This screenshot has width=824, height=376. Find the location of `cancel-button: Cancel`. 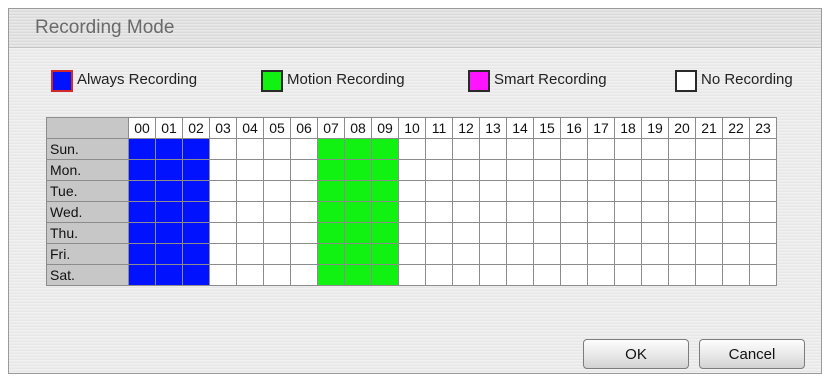

cancel-button: Cancel is located at coordinates (752, 354).